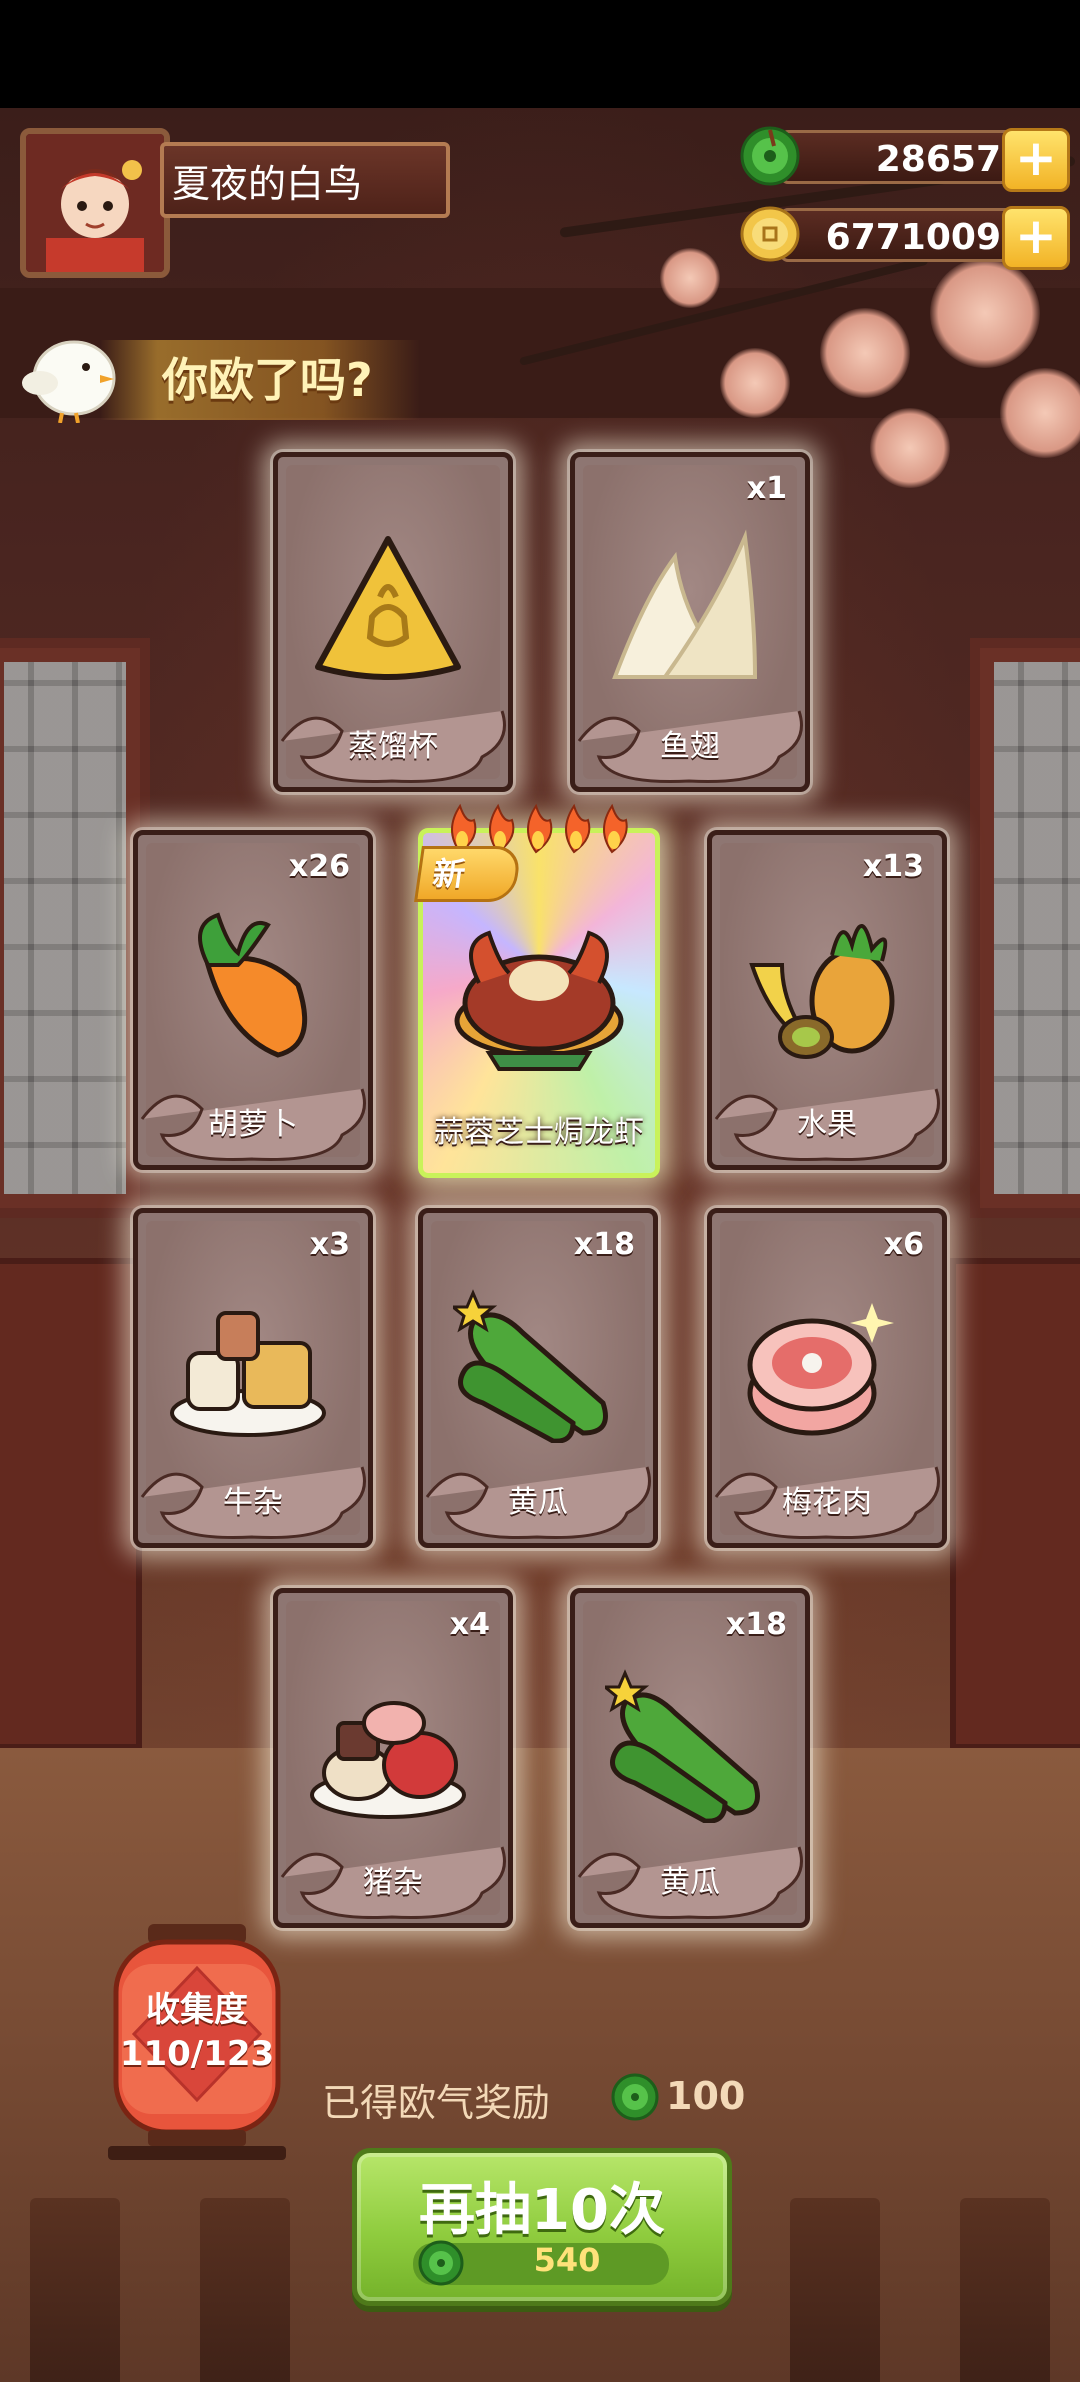  I want to click on carrot-icon, so click(253, 985).